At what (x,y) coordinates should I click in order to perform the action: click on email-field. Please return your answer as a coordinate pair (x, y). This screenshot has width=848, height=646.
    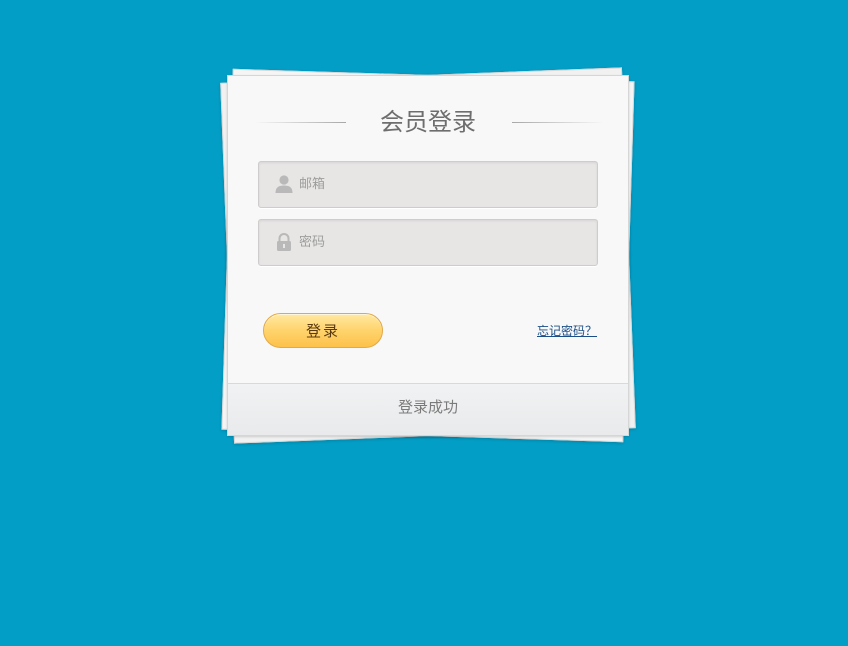
    Looking at the image, I should click on (428, 184).